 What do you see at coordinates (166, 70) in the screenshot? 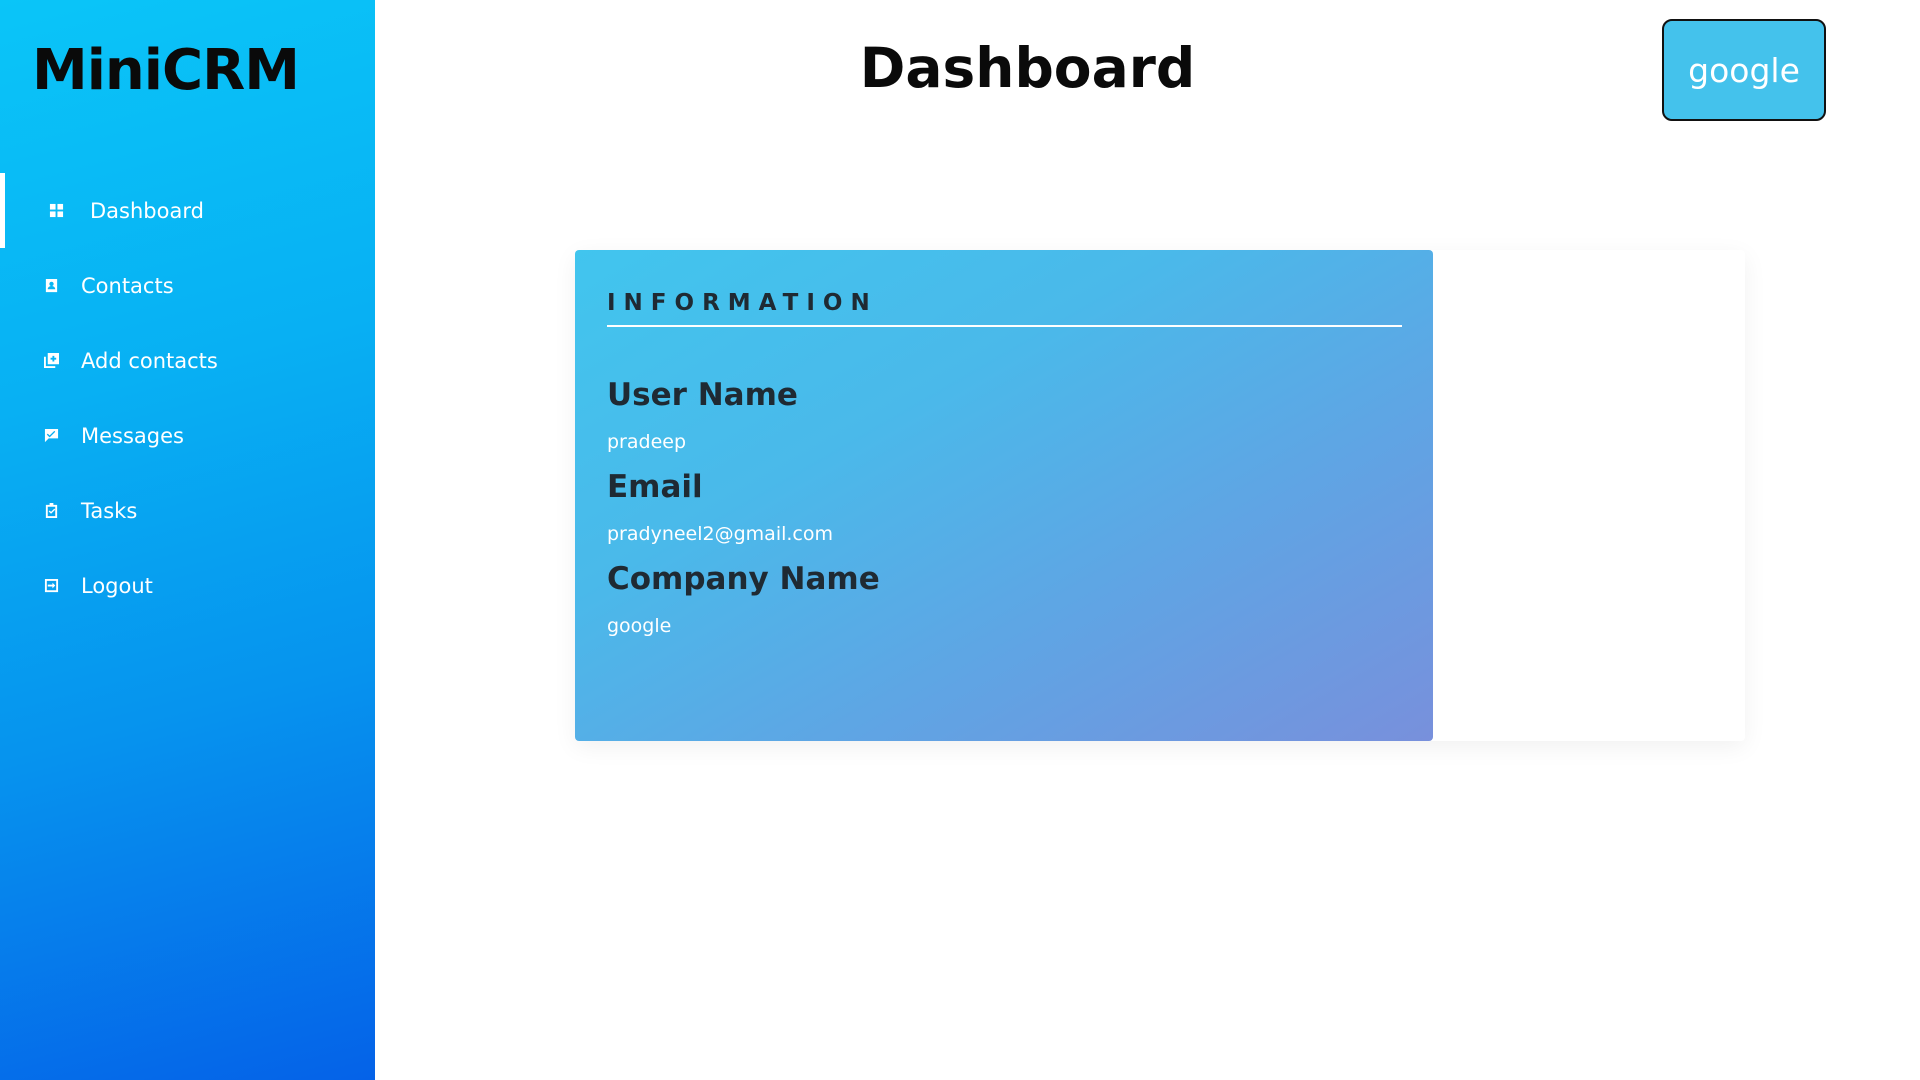
I see `app-logo: MiniCRM` at bounding box center [166, 70].